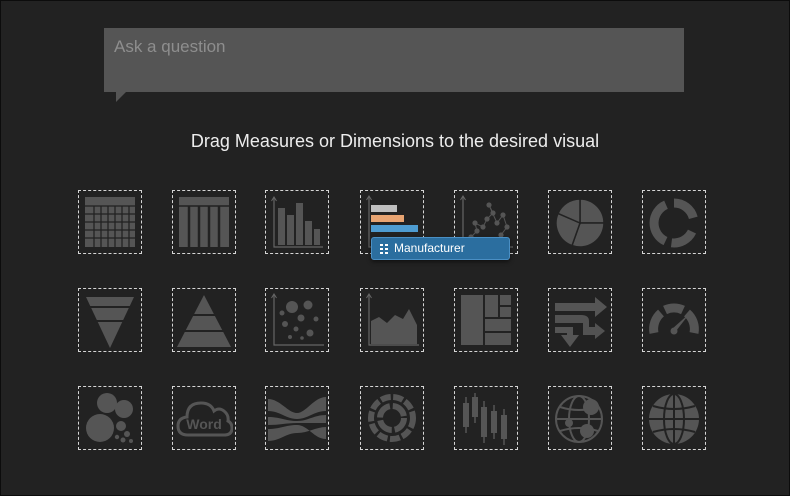 This screenshot has height=496, width=790. I want to click on sunburst-icon, so click(392, 418).